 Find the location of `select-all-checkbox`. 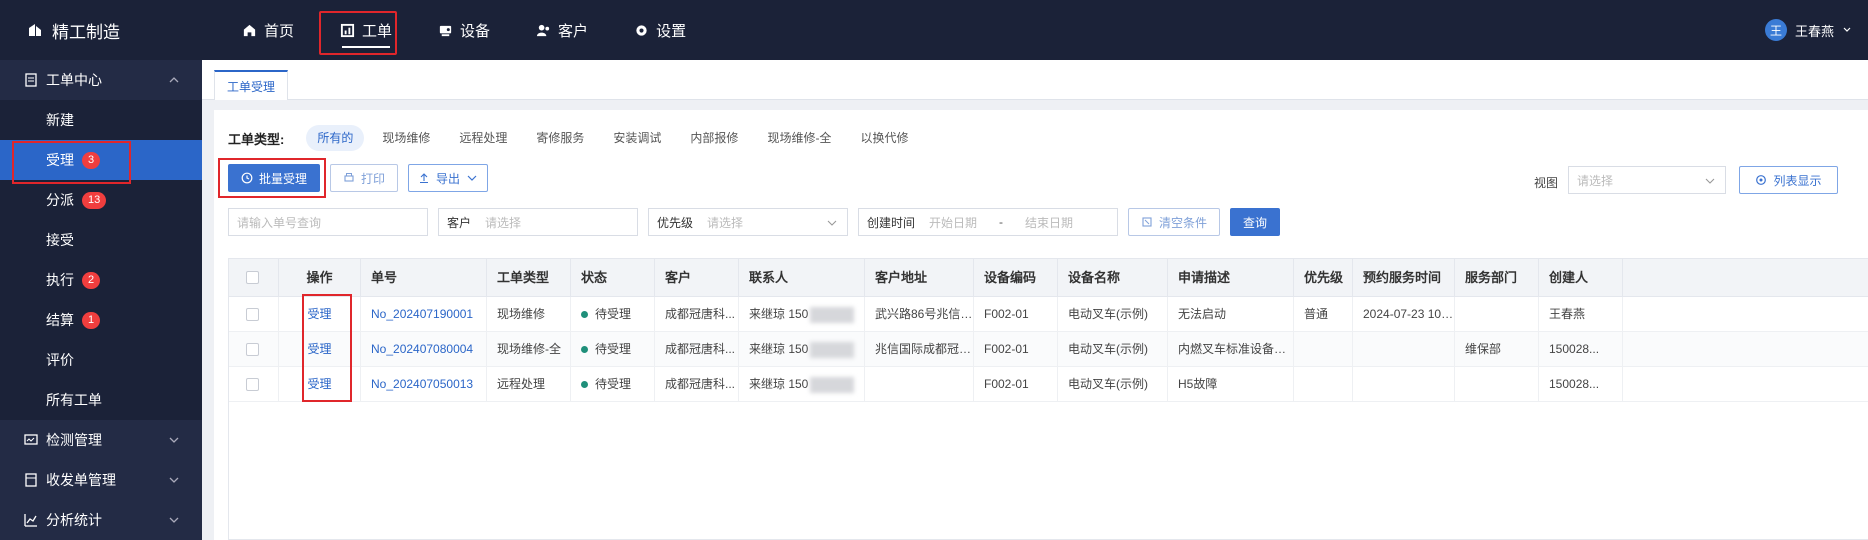

select-all-checkbox is located at coordinates (252, 277).